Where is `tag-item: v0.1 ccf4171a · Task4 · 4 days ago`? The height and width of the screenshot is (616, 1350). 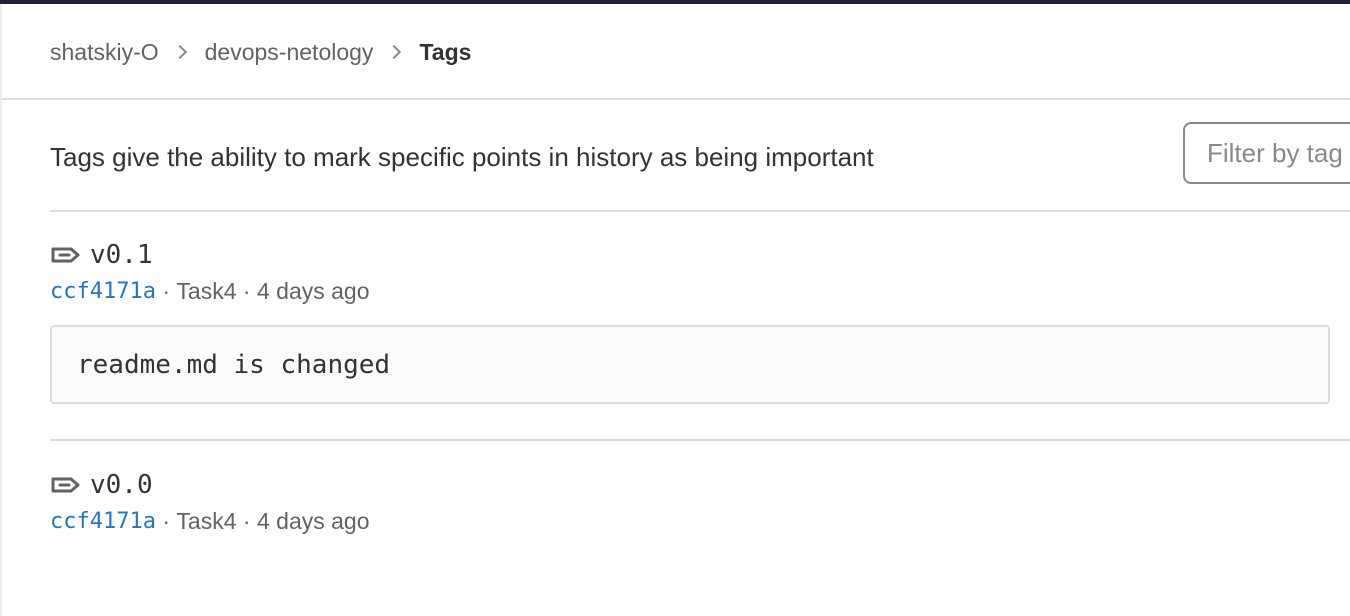 tag-item: v0.1 ccf4171a · Task4 · 4 days ago is located at coordinates (210, 271).